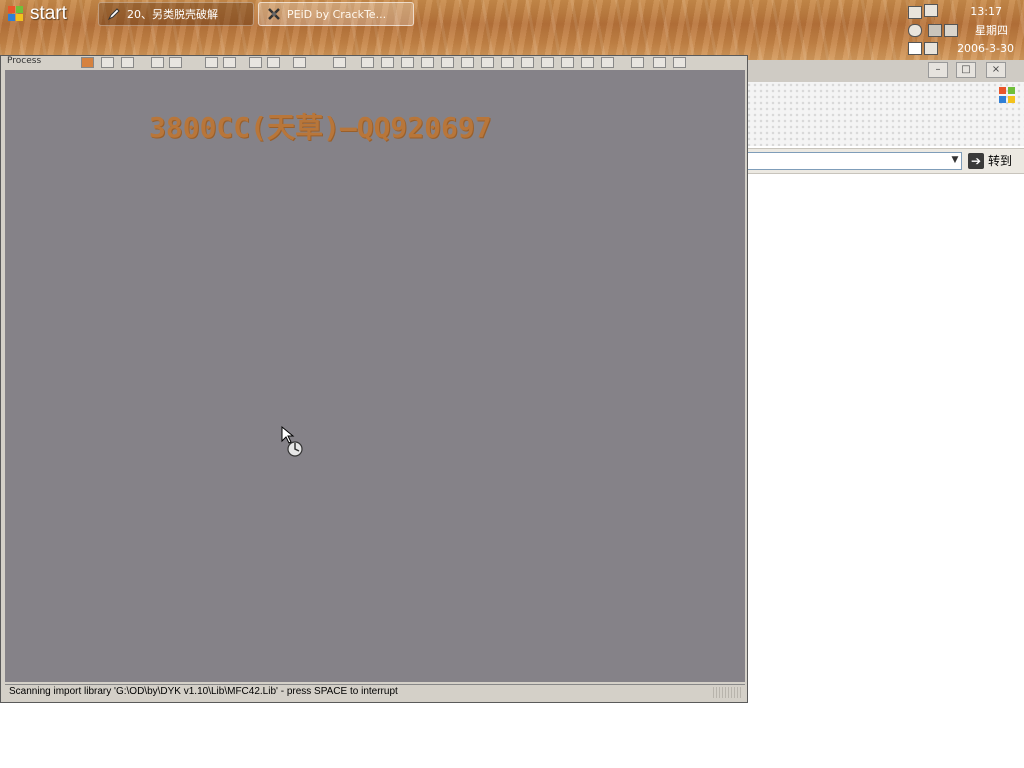 The height and width of the screenshot is (768, 1024). What do you see at coordinates (320, 127) in the screenshot?
I see `watermark-text: 3800CC(天草)—QQ920697` at bounding box center [320, 127].